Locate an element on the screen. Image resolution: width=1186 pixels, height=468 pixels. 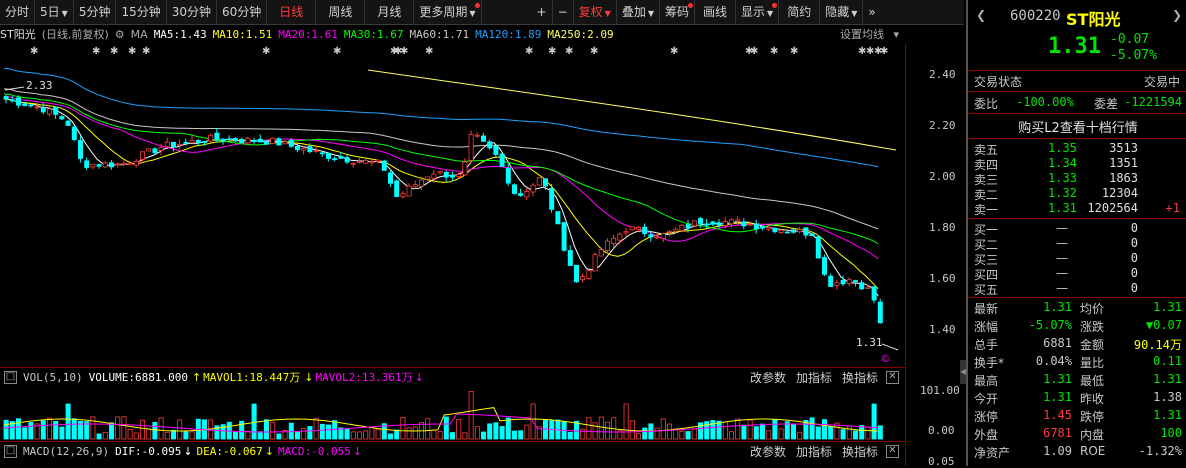
macd-tick: 0.05 is located at coordinates (941, 461).